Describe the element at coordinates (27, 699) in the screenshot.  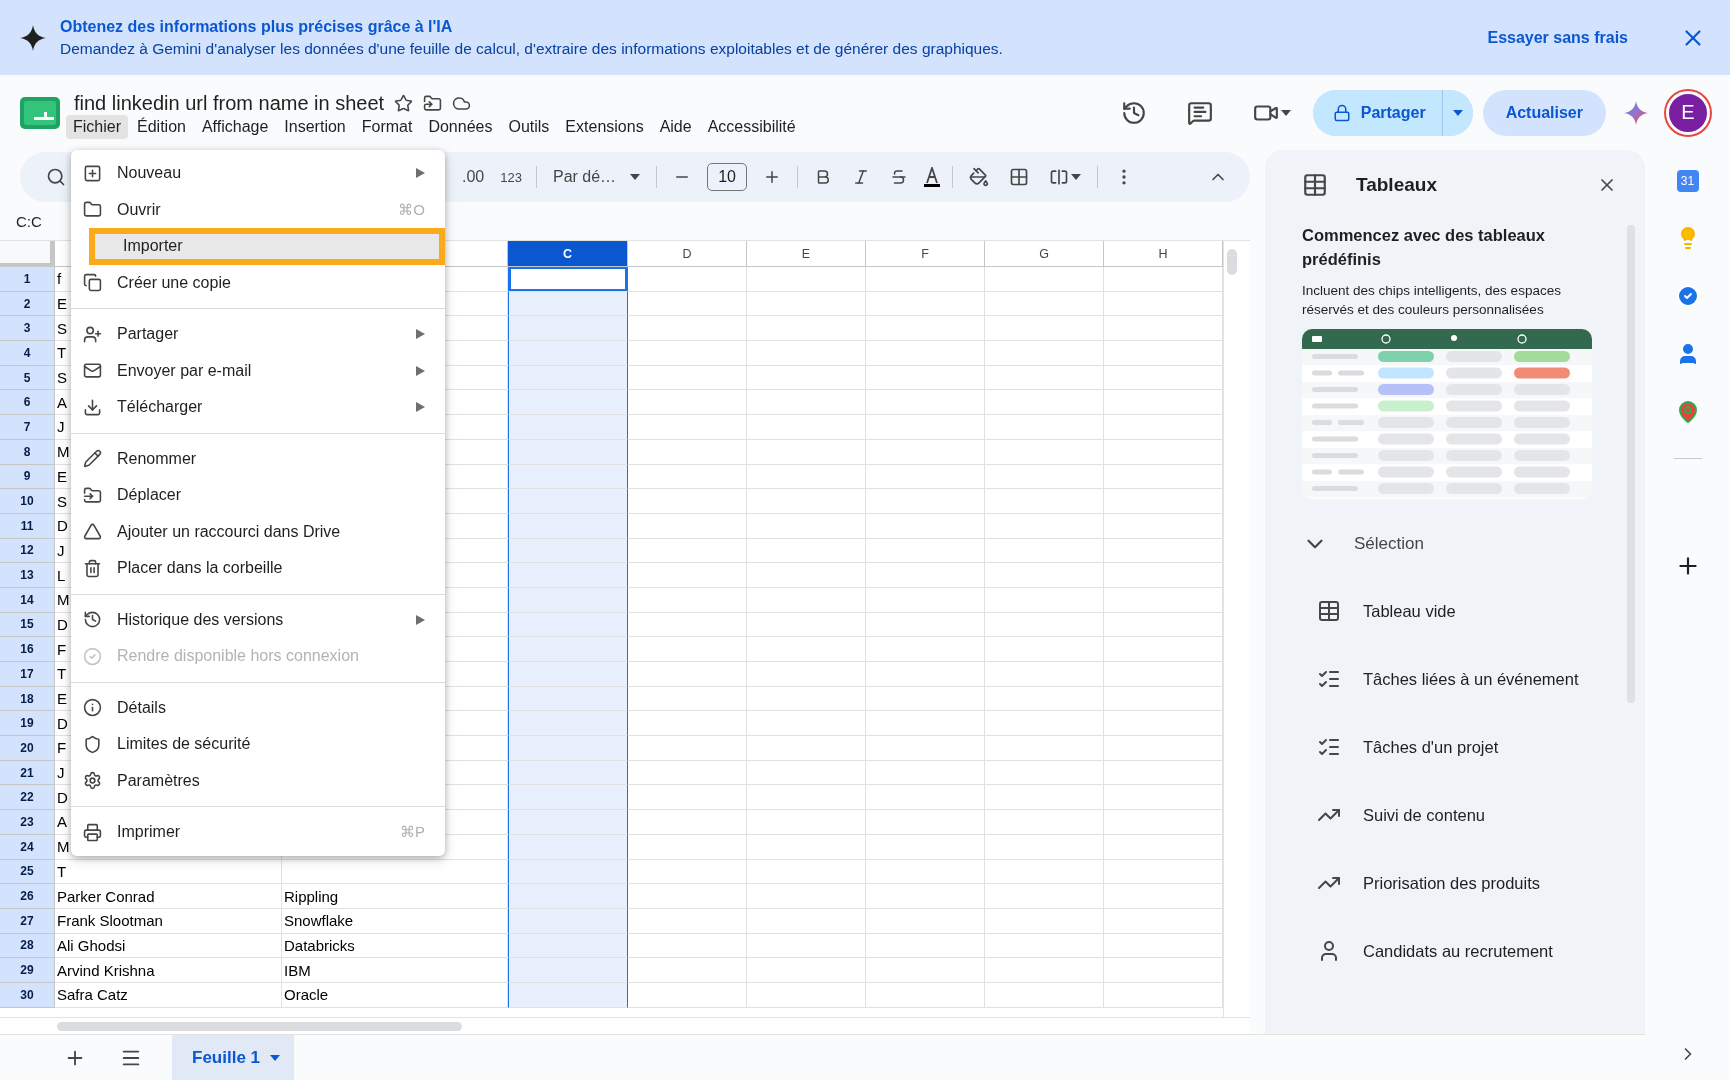
I see `row-header: 18` at that location.